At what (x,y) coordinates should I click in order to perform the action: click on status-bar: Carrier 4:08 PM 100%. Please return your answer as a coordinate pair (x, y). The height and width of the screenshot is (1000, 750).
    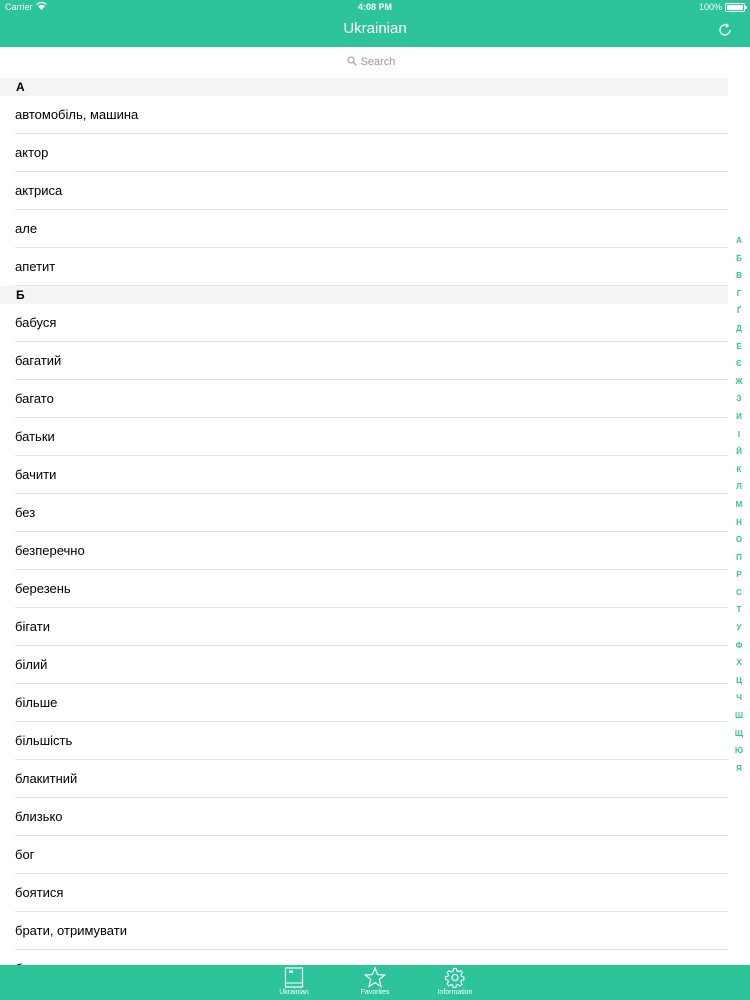
    Looking at the image, I should click on (375, 7).